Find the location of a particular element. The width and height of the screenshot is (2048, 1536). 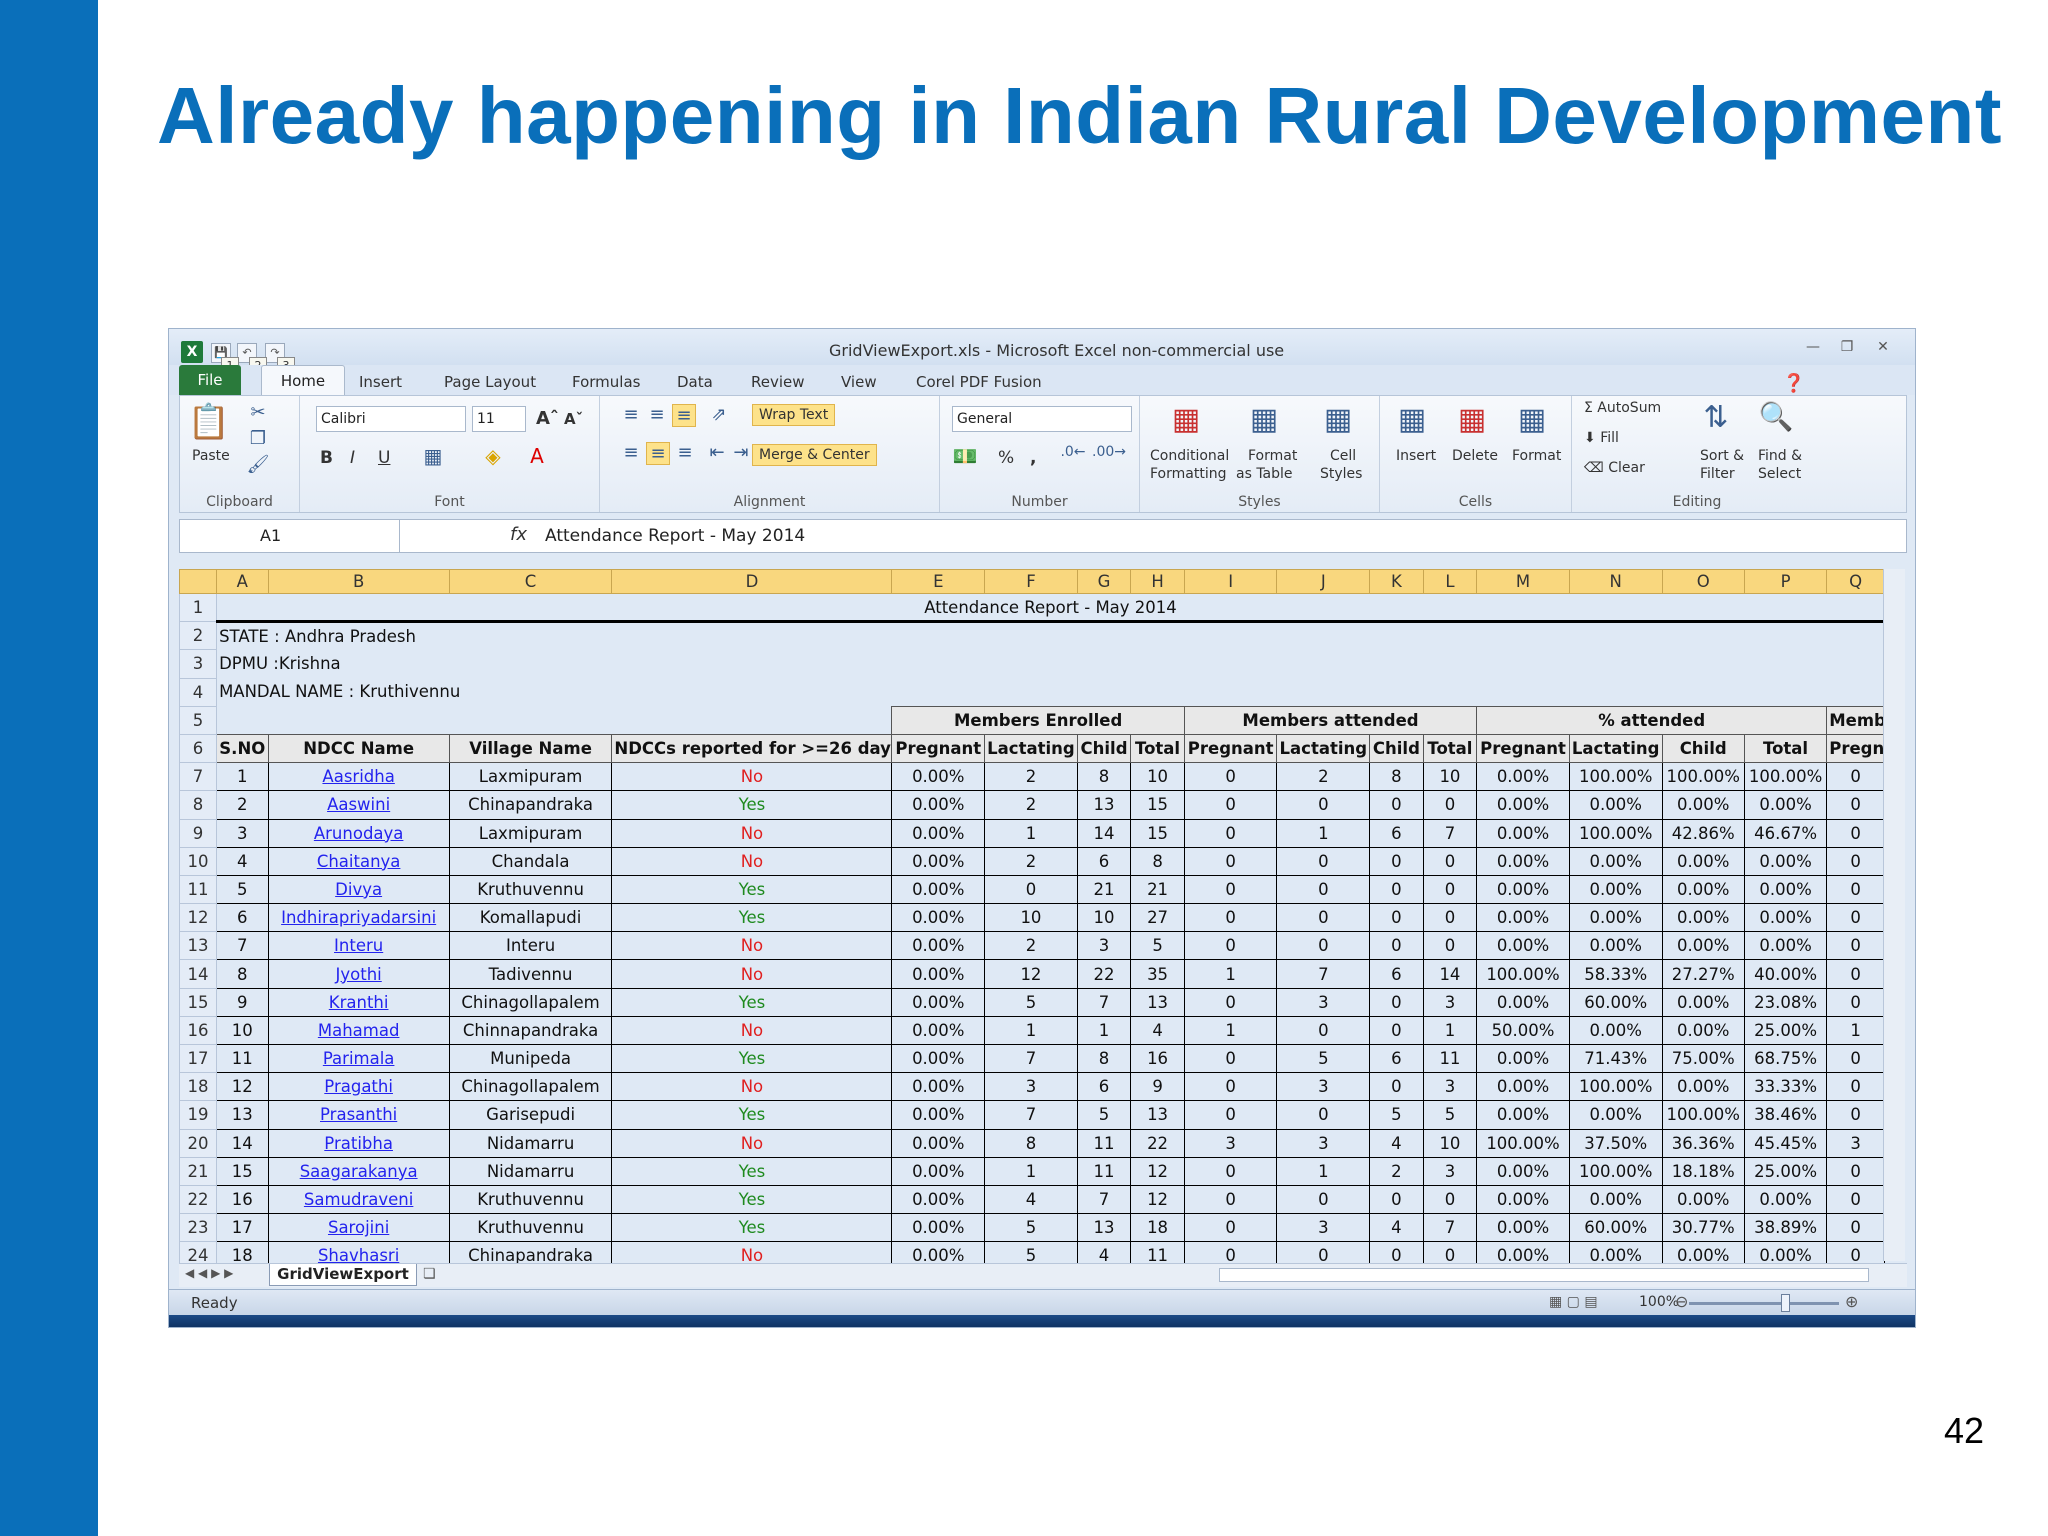

data-cell: 100.00% is located at coordinates (1615, 833).